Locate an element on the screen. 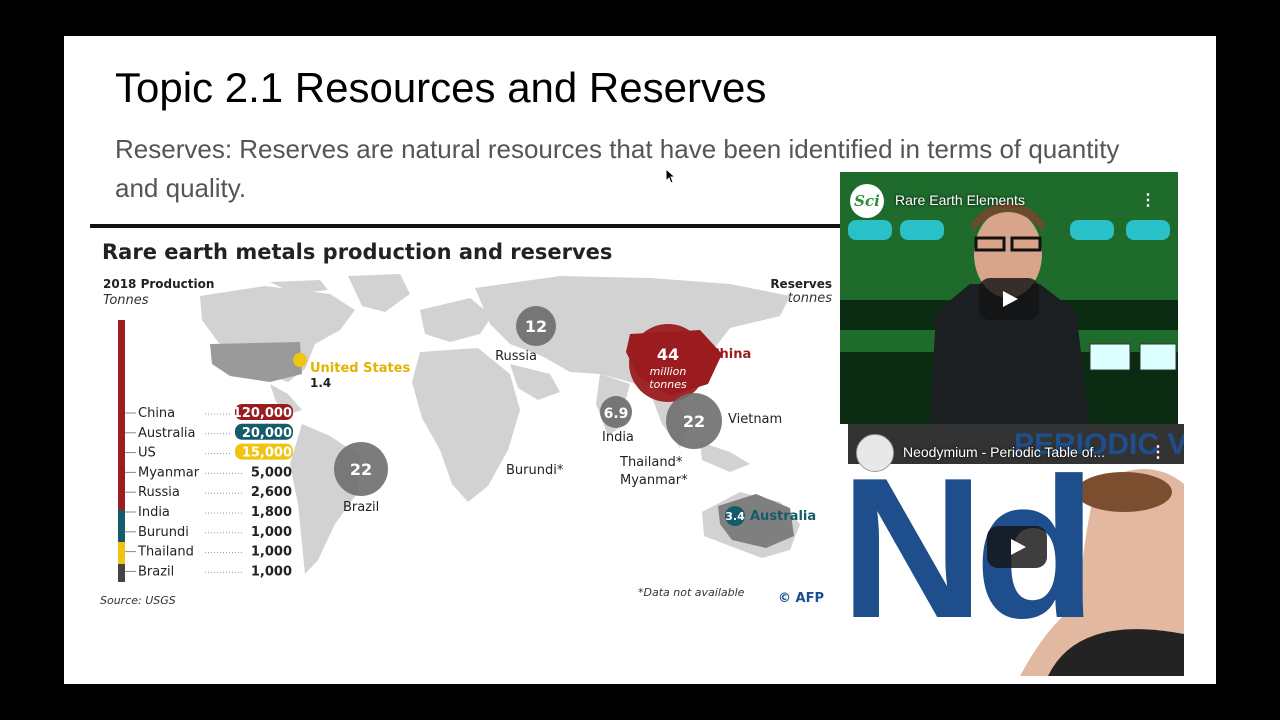 The width and height of the screenshot is (1280, 720). map-label-burundi: Burundi* is located at coordinates (535, 470).